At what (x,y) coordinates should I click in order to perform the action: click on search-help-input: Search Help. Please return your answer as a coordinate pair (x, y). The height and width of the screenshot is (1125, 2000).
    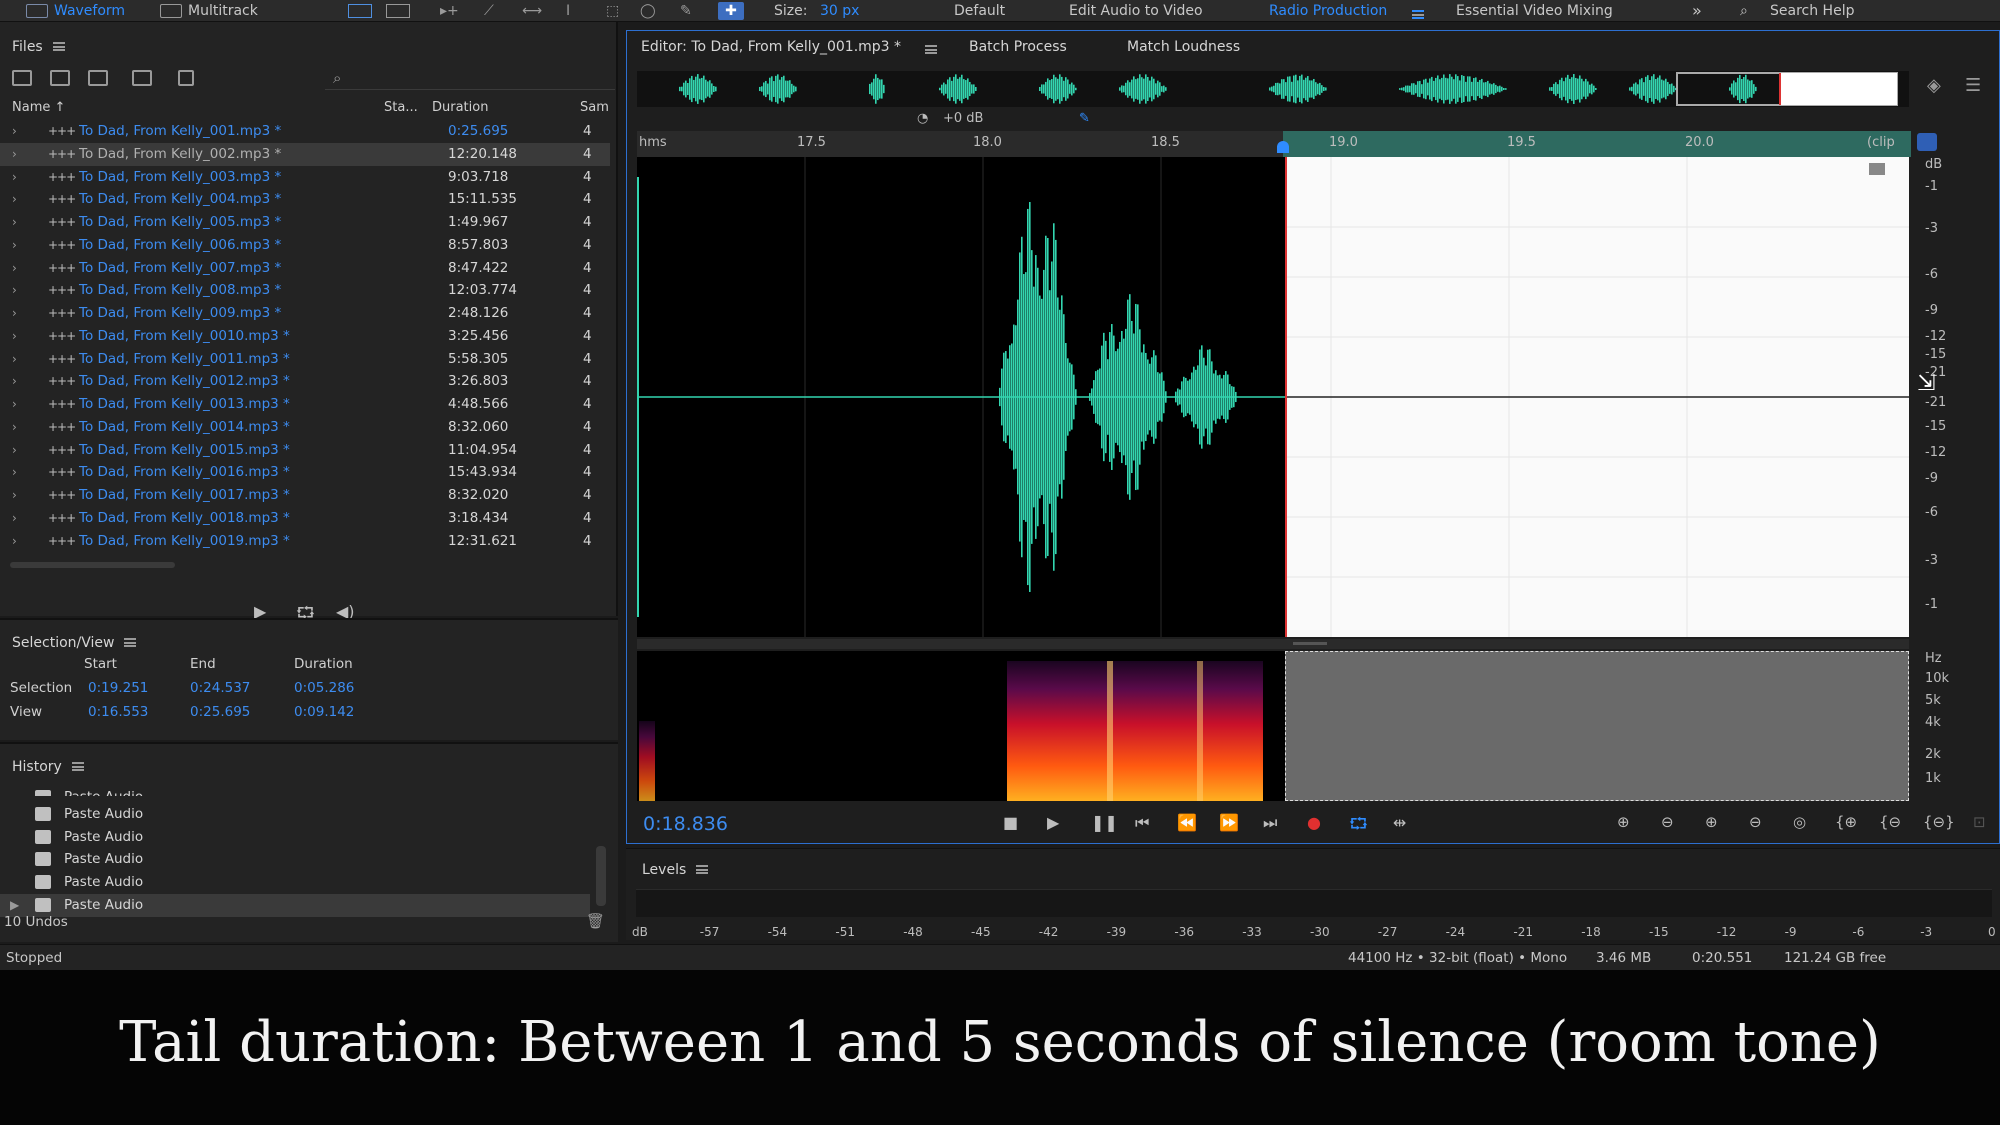
    Looking at the image, I should click on (1812, 11).